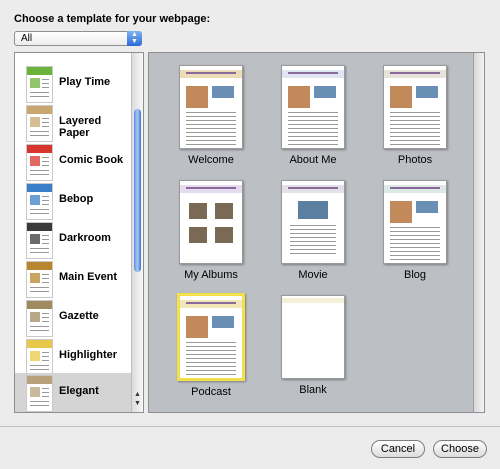 The height and width of the screenshot is (469, 500). Describe the element at coordinates (80, 127) in the screenshot. I see `theme-item-label: Layered Paper` at that location.